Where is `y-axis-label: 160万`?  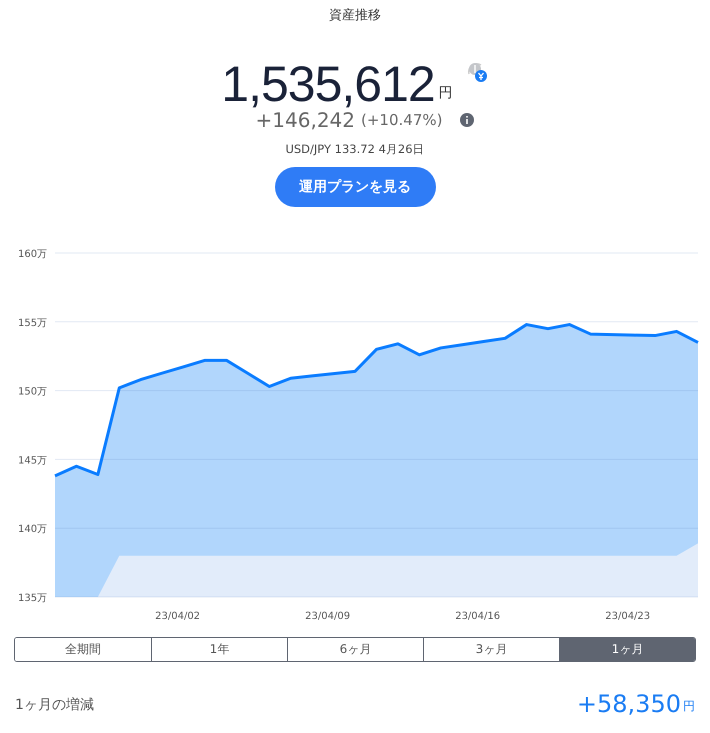 y-axis-label: 160万 is located at coordinates (33, 254).